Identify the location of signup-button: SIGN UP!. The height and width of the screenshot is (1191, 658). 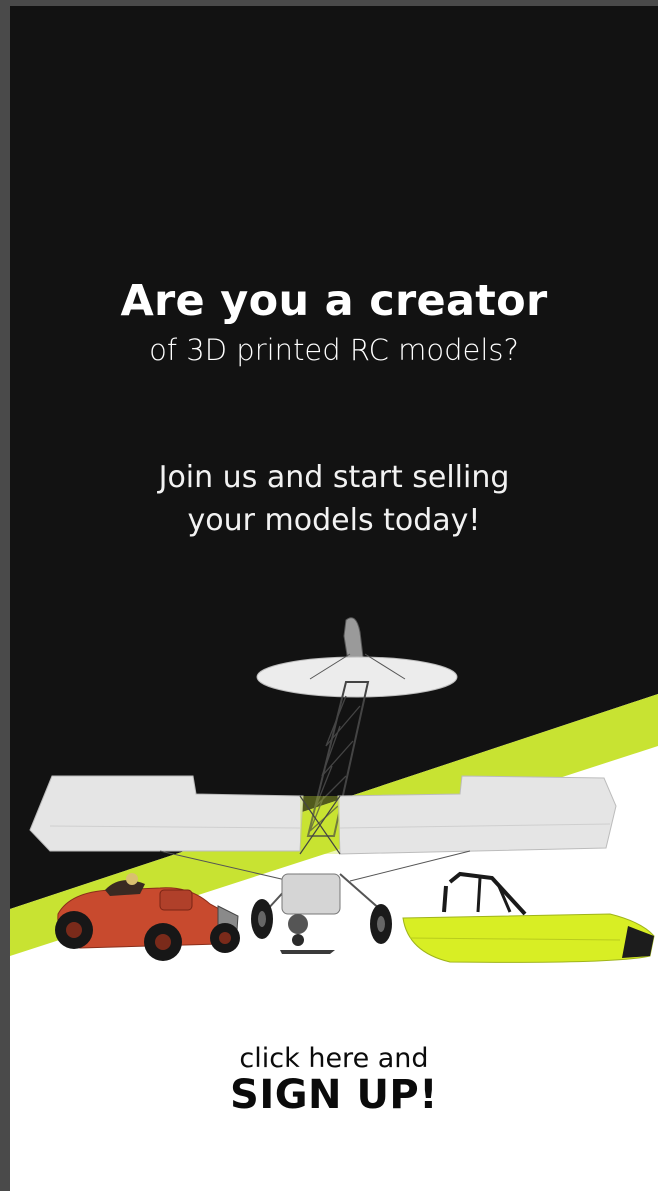
(334, 1095).